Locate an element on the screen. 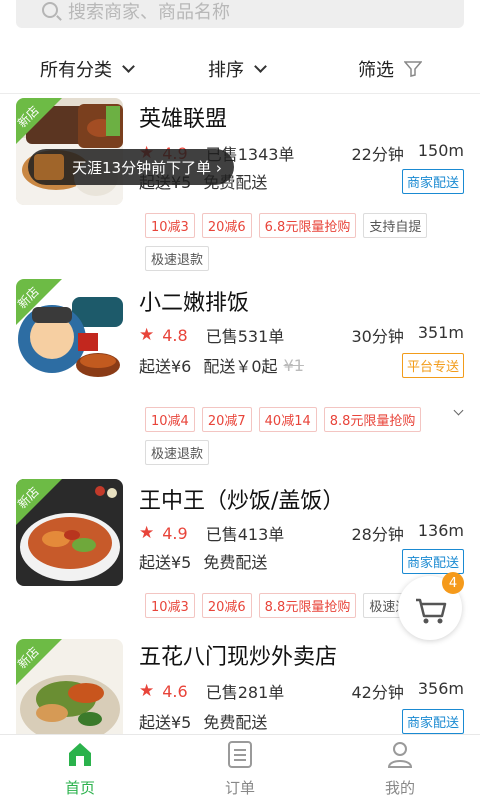 This screenshot has width=480, height=800. delivery-time: 28分钟 is located at coordinates (377, 534).